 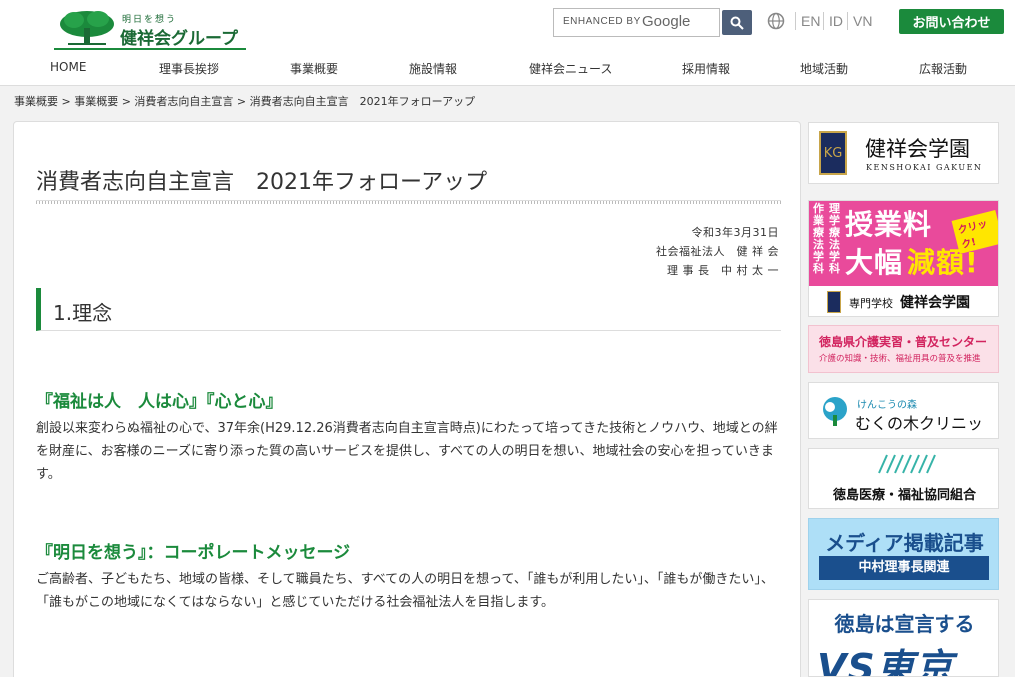 I want to click on clinic-leaf-icon, so click(x=835, y=411).